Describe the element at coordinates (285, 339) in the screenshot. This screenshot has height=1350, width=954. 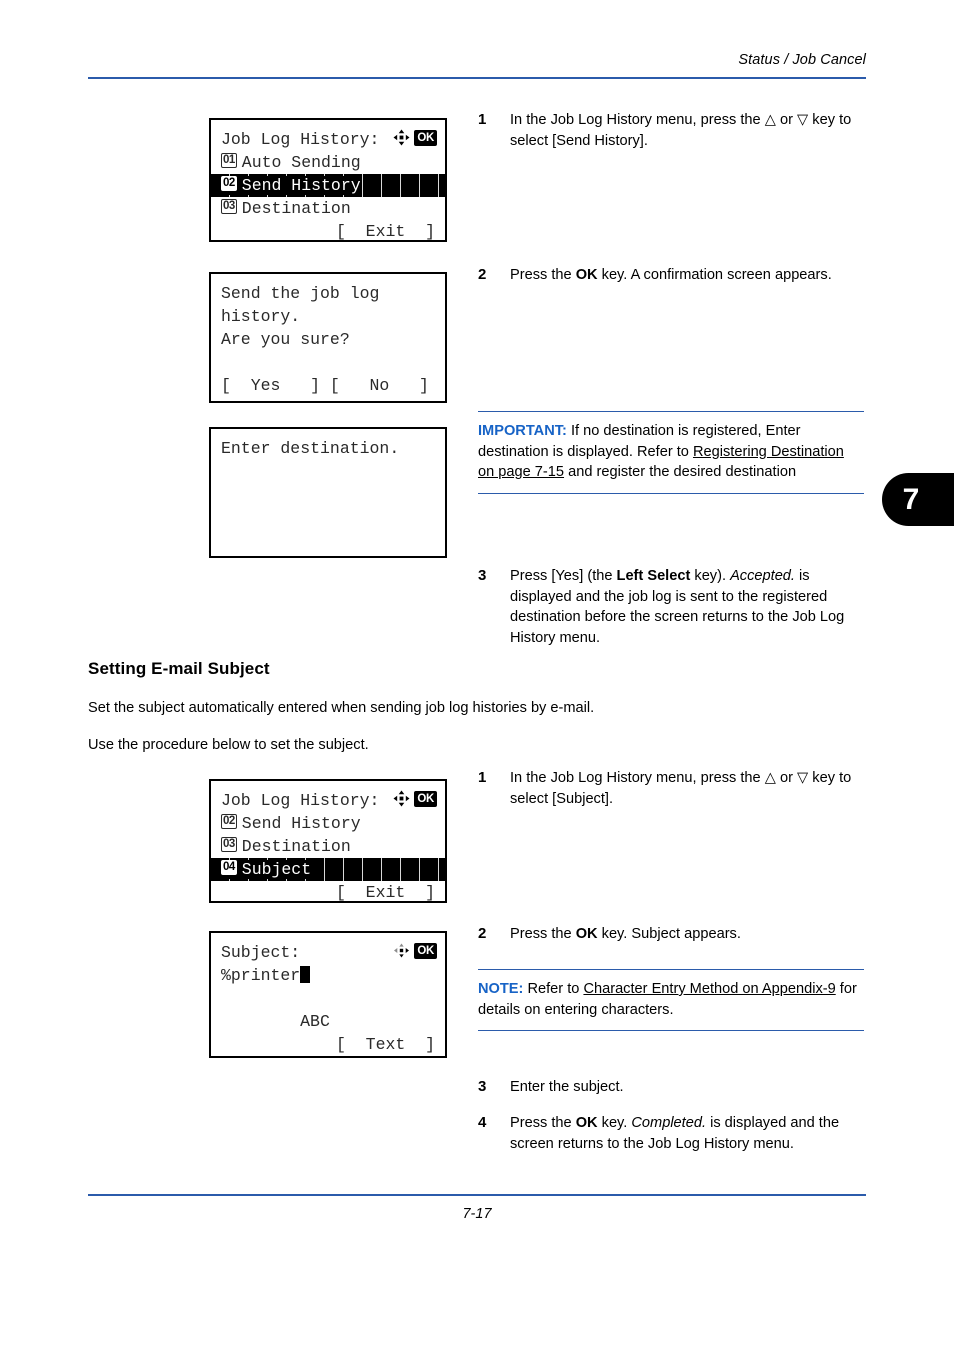
I see `lcd-confirm-line-3: Are you sure?` at that location.